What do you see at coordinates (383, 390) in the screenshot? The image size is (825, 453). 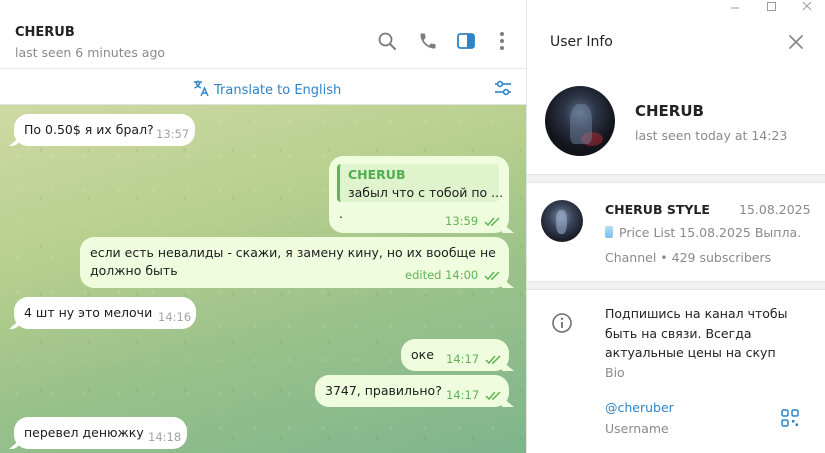 I see `message-text: 3747, правильно?` at bounding box center [383, 390].